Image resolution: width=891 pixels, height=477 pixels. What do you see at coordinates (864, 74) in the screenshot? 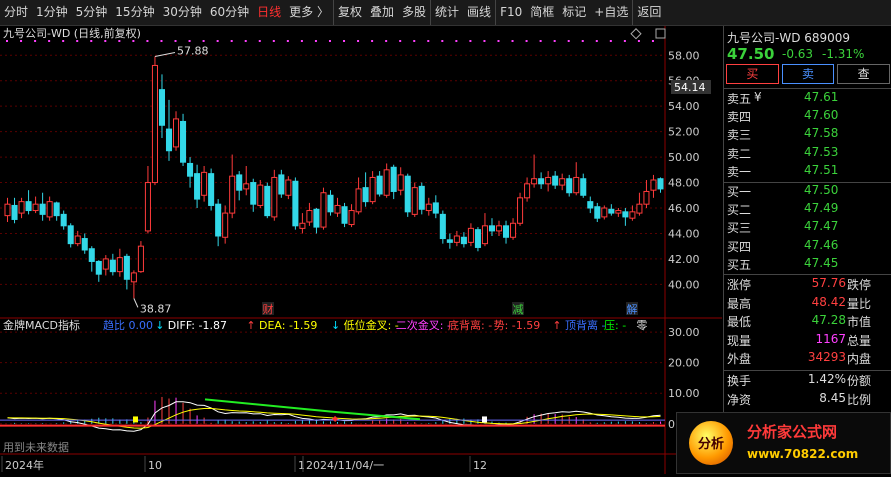
I see `query-button: 查` at bounding box center [864, 74].